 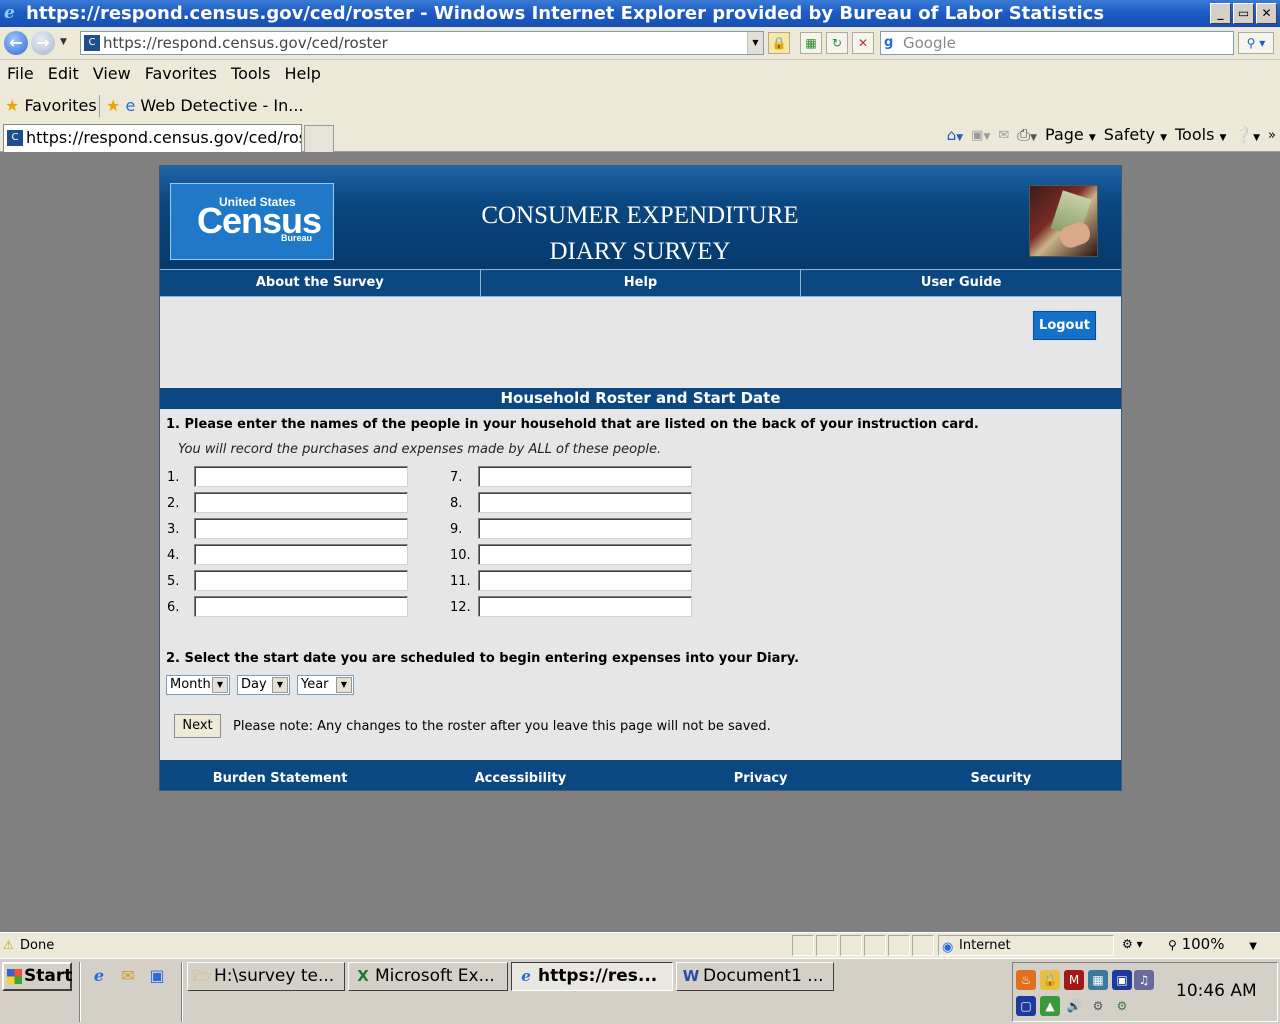 I want to click on safely-remove-tray-icon: ⚙, so click(x=1122, y=1006).